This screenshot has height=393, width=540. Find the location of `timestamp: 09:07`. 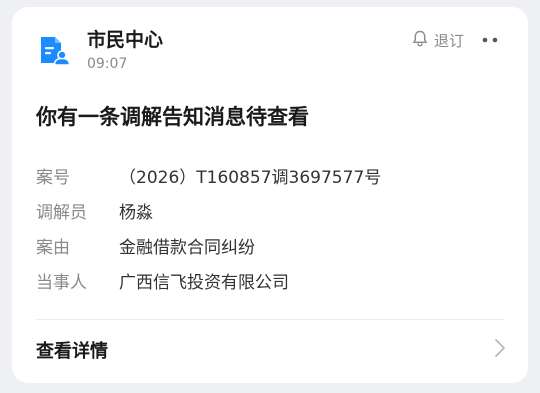

timestamp: 09:07 is located at coordinates (107, 64).